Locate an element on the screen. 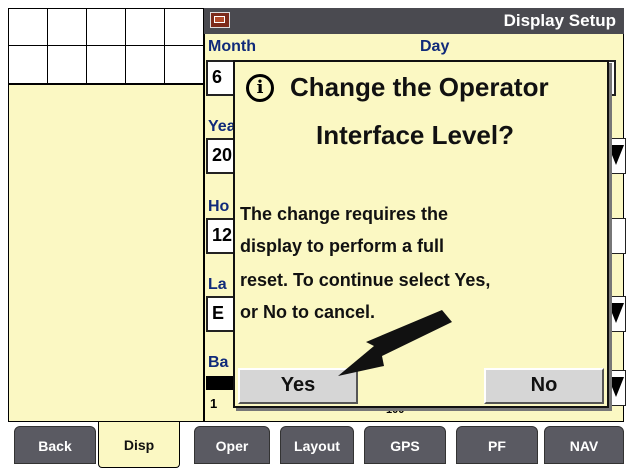  tab-pf: PF is located at coordinates (497, 445).